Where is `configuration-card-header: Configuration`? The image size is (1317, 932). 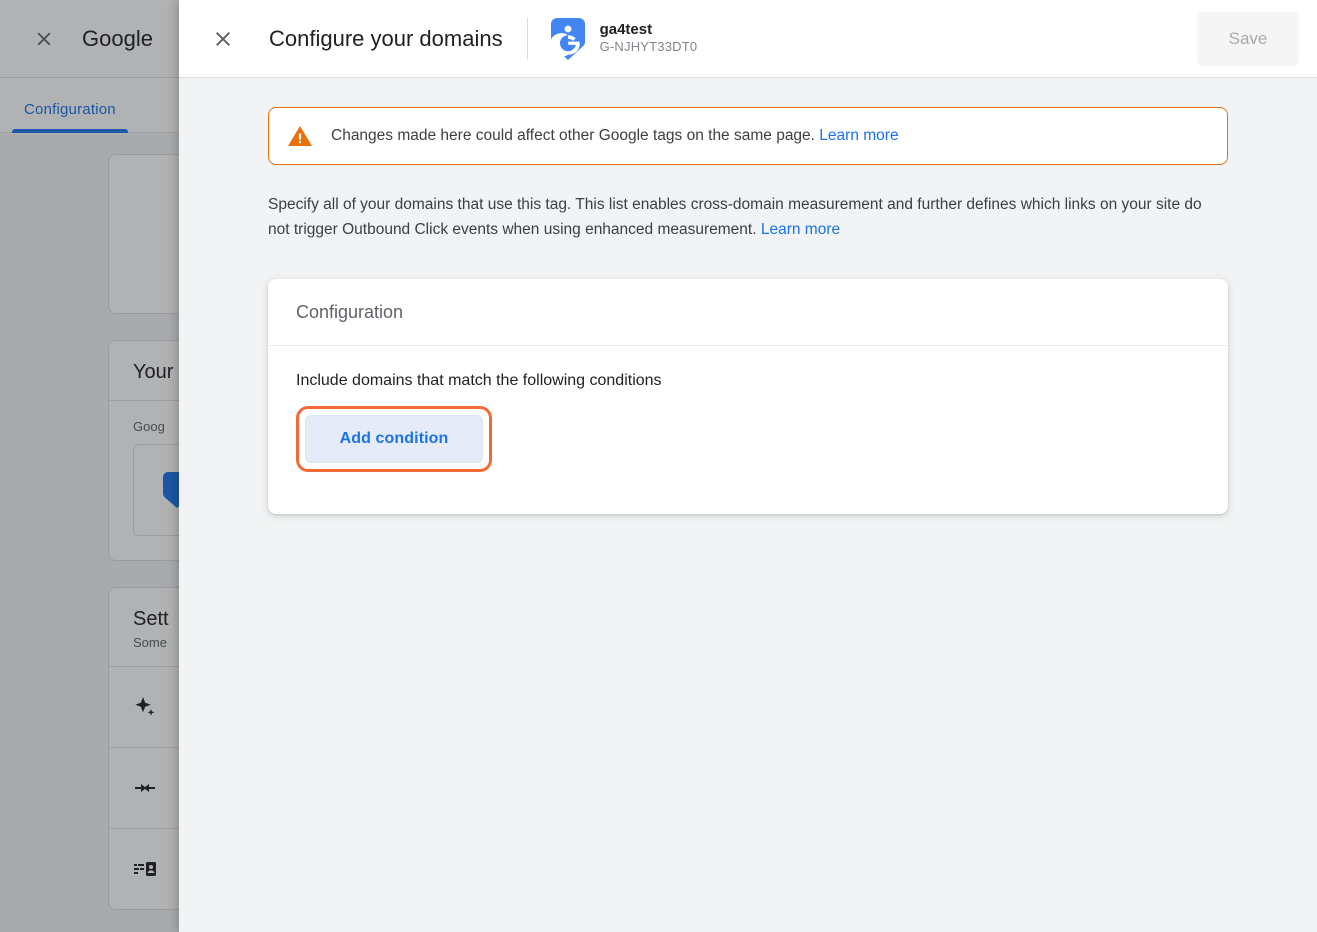
configuration-card-header: Configuration is located at coordinates (350, 312).